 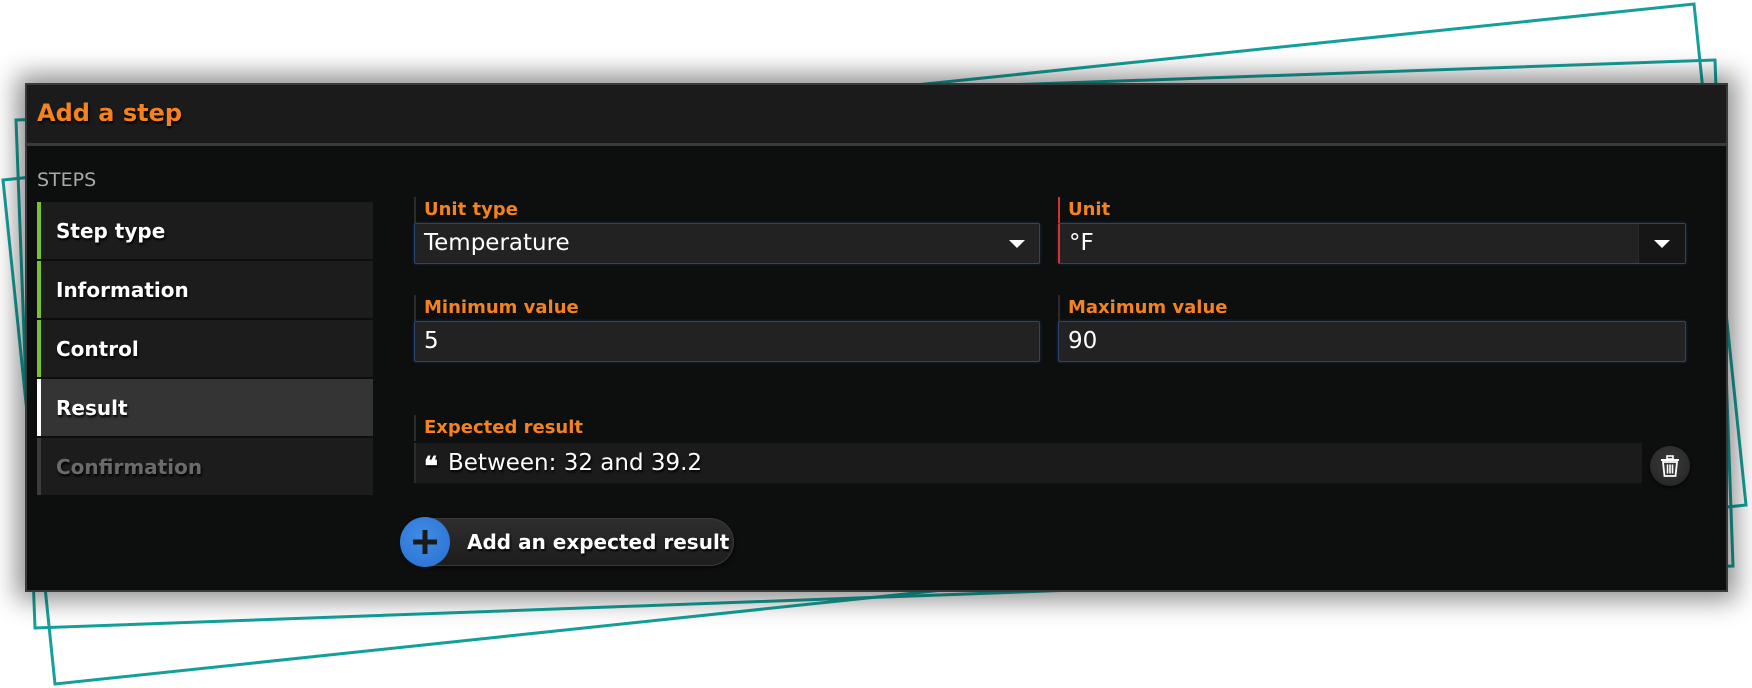 I want to click on unit-type-value: Temperature, so click(x=497, y=243).